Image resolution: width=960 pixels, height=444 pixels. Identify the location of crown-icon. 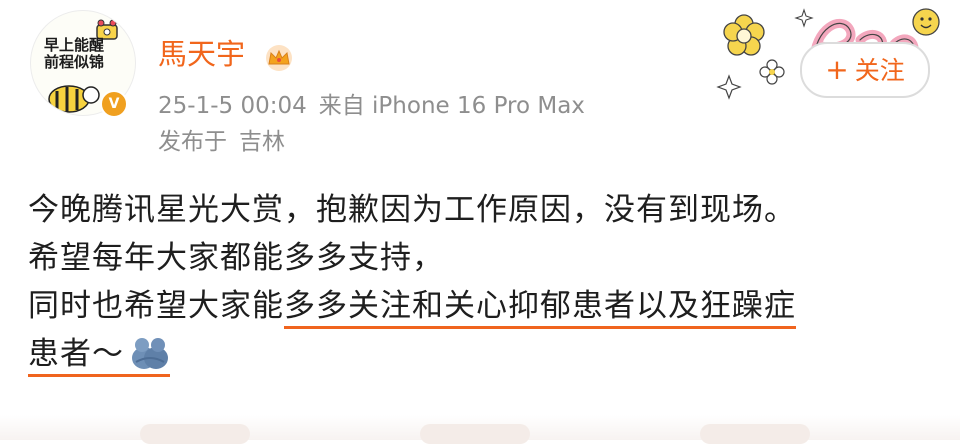
(279, 58).